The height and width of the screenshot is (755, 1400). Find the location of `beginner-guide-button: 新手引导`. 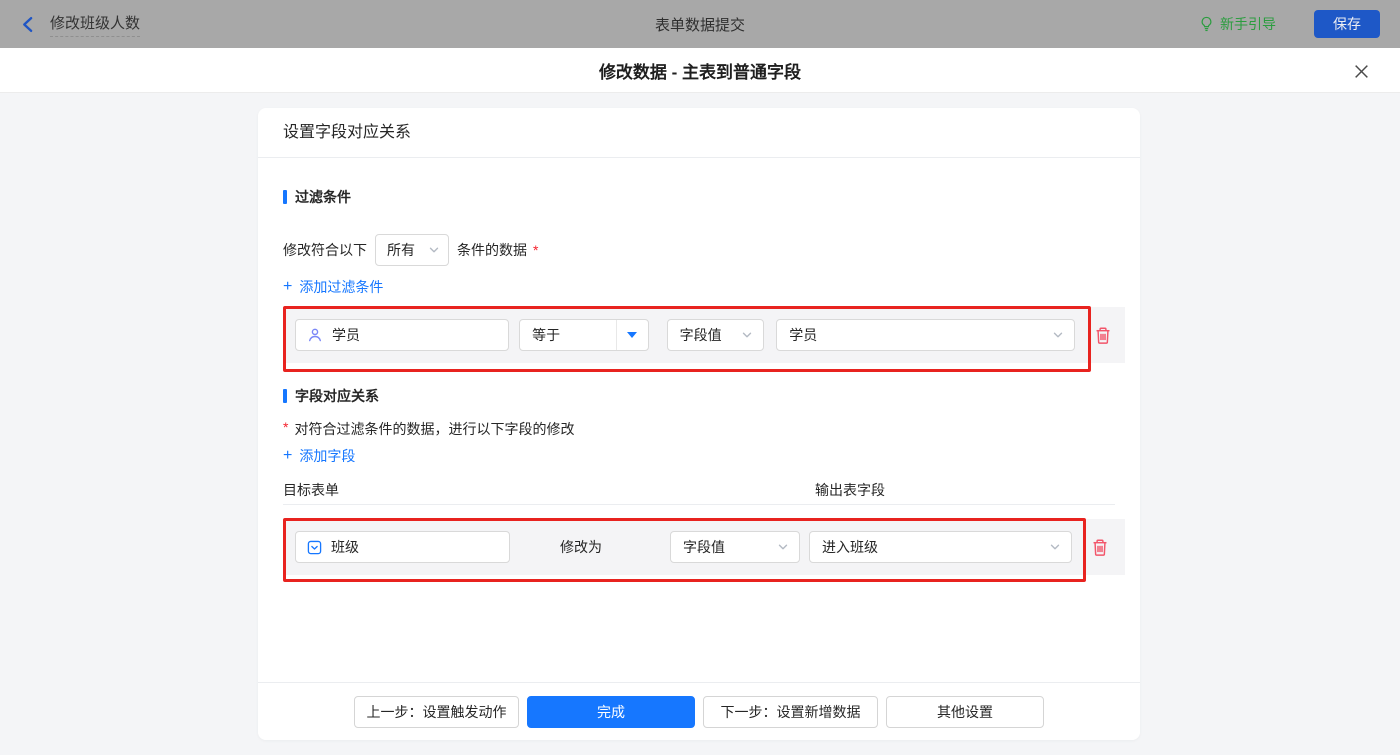

beginner-guide-button: 新手引导 is located at coordinates (1237, 24).